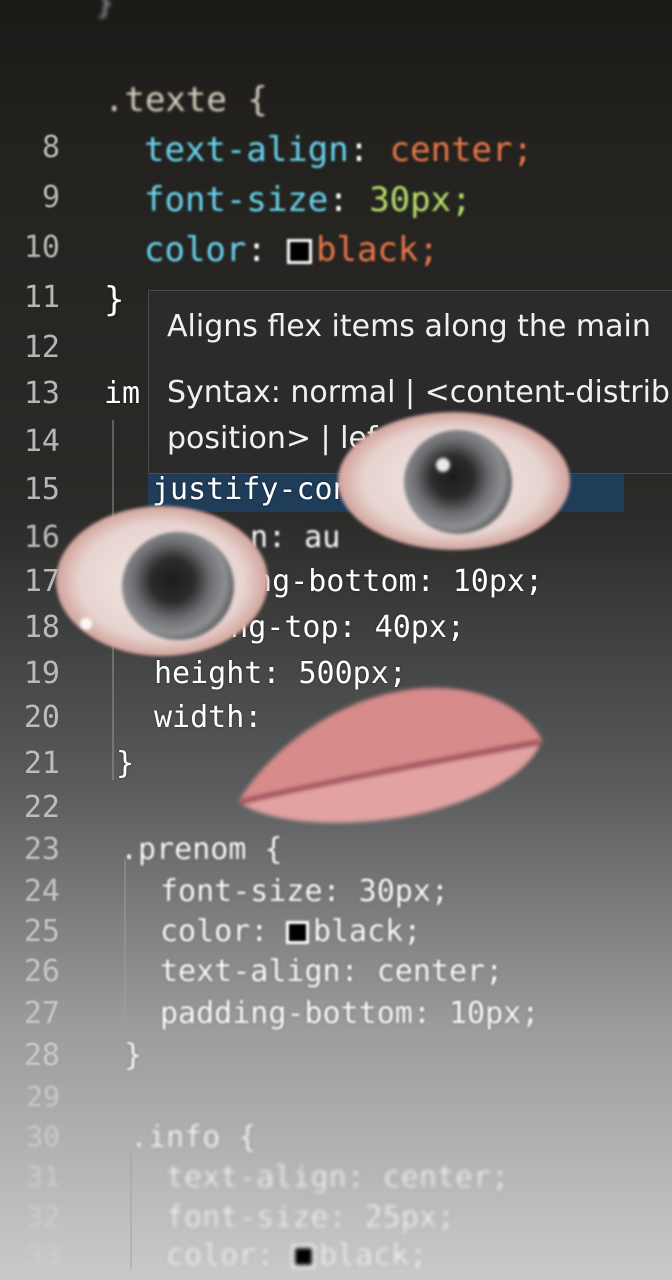 This screenshot has width=672, height=1280. I want to click on line-number: 30, so click(43, 1136).